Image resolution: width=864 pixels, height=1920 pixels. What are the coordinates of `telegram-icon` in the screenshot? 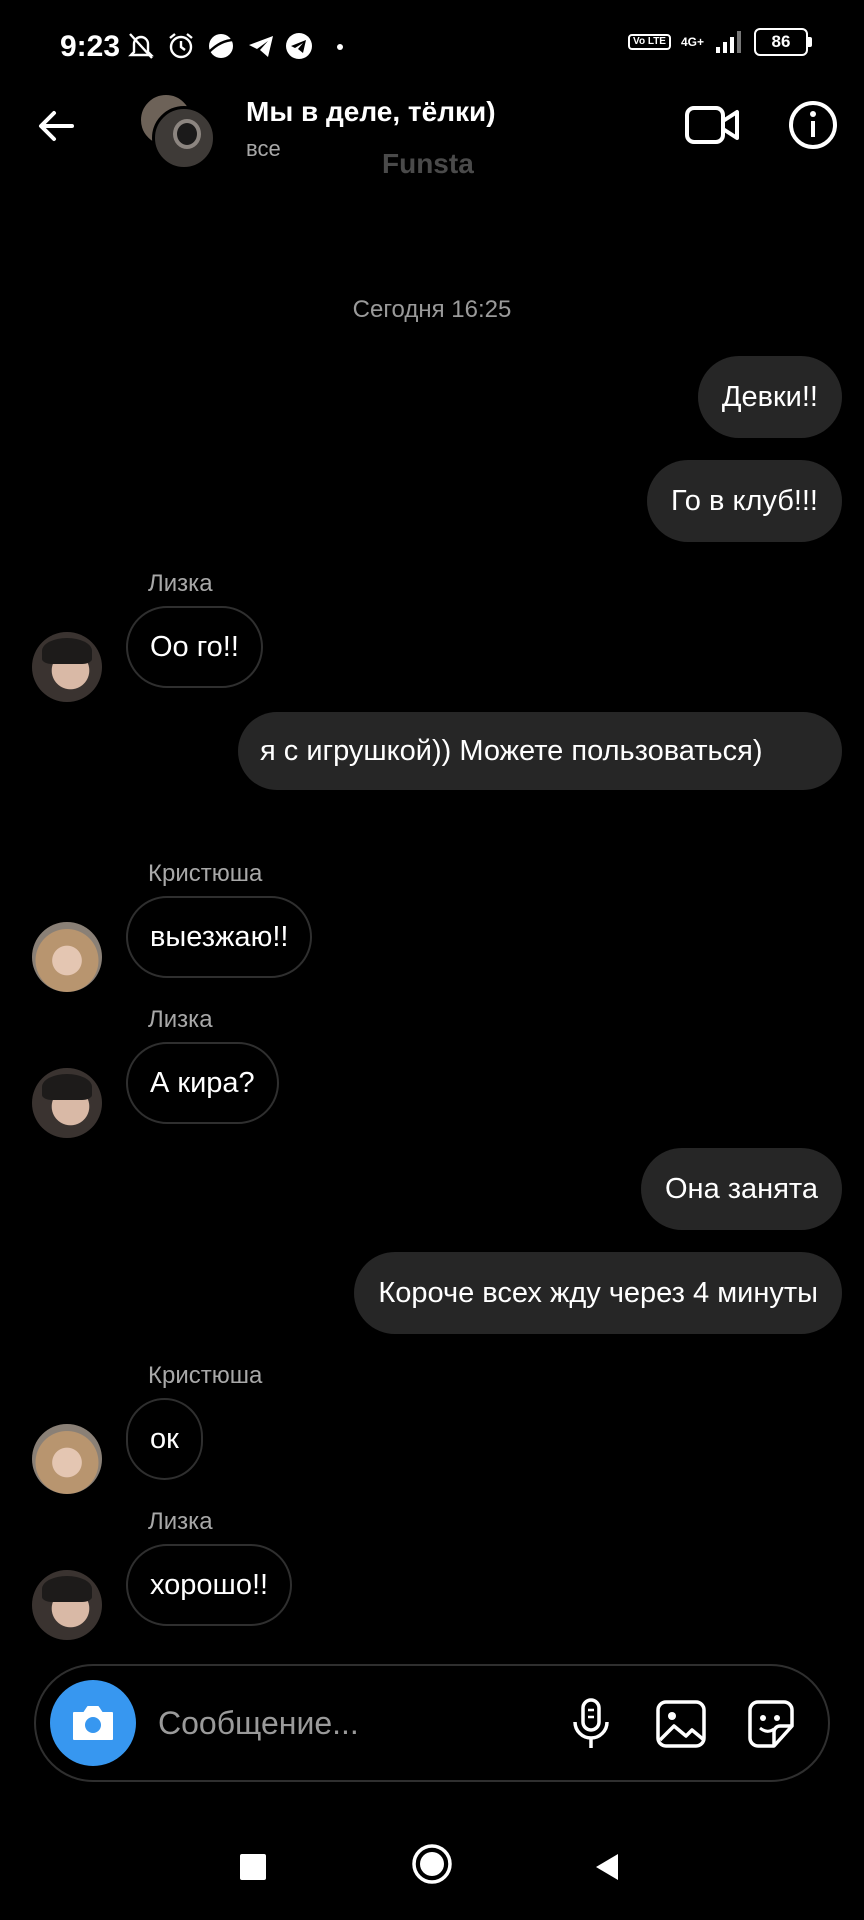 It's located at (261, 46).